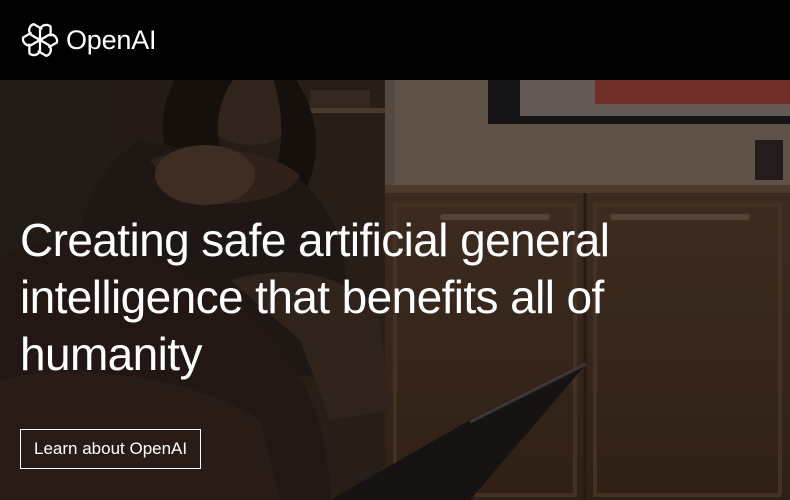 The image size is (790, 500). I want to click on openai-logo-icon, so click(40, 40).